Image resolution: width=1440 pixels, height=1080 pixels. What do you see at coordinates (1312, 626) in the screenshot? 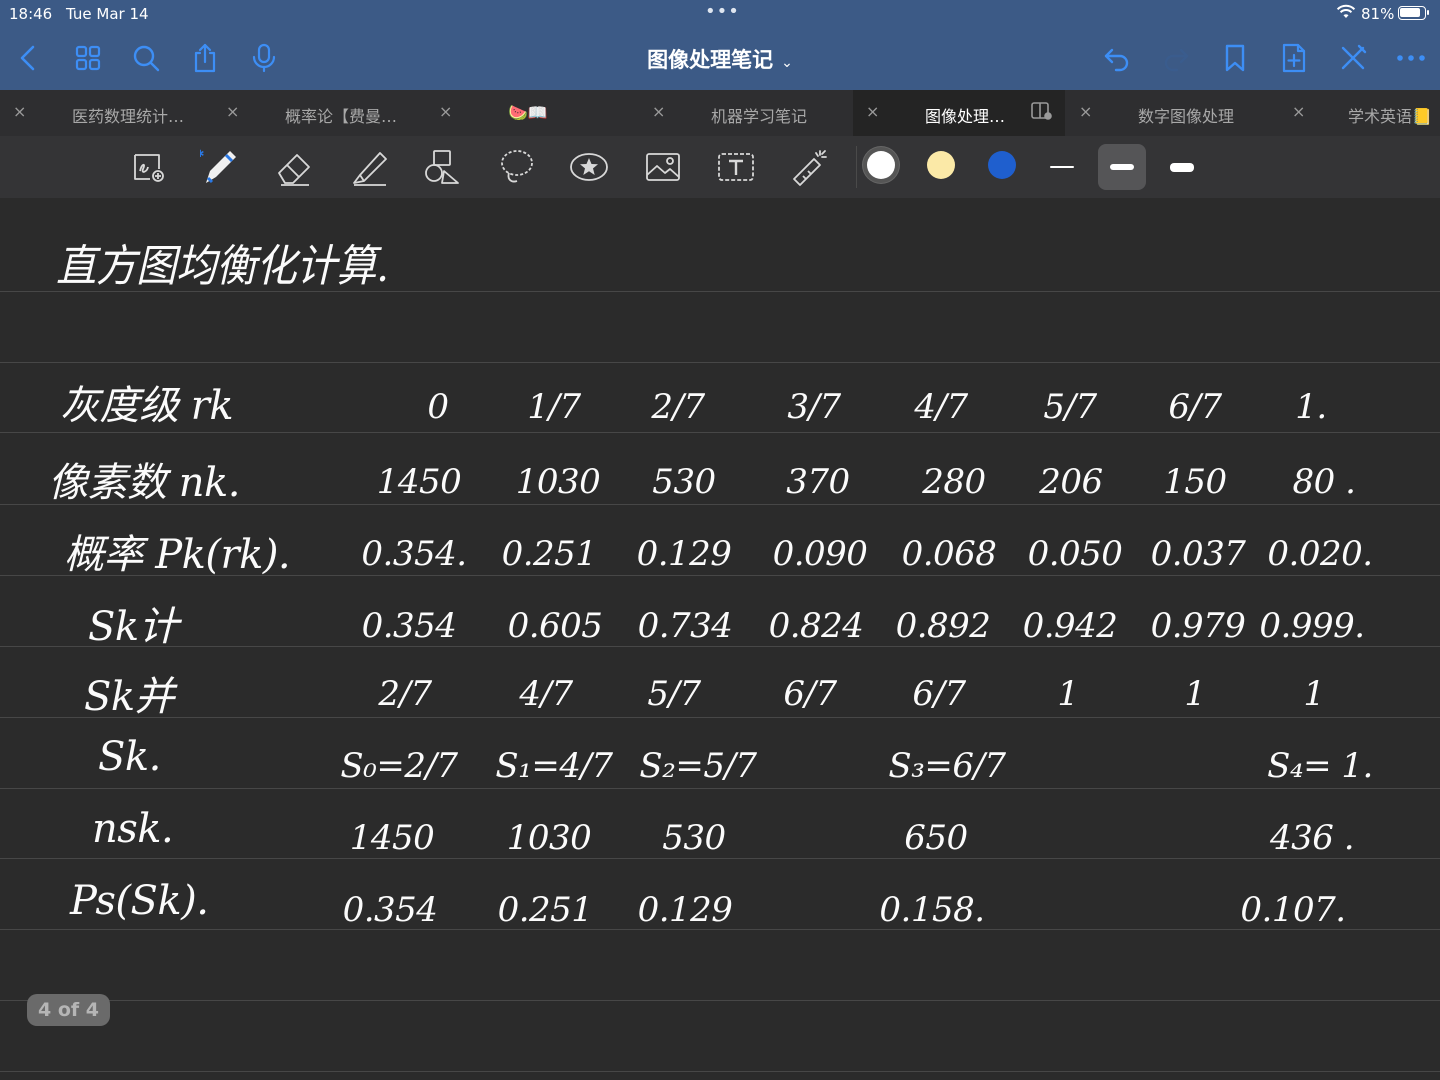
I see `table-cell: 0.999.` at bounding box center [1312, 626].